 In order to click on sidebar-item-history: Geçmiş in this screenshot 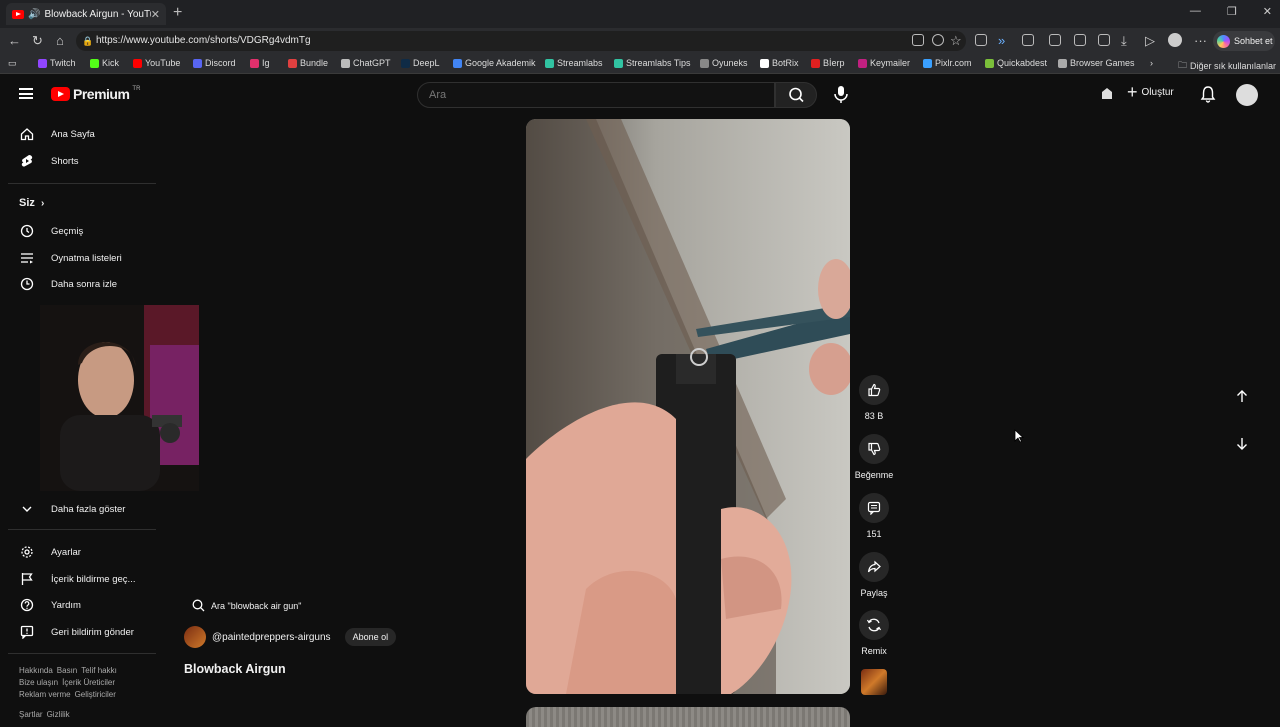, I will do `click(51, 231)`.